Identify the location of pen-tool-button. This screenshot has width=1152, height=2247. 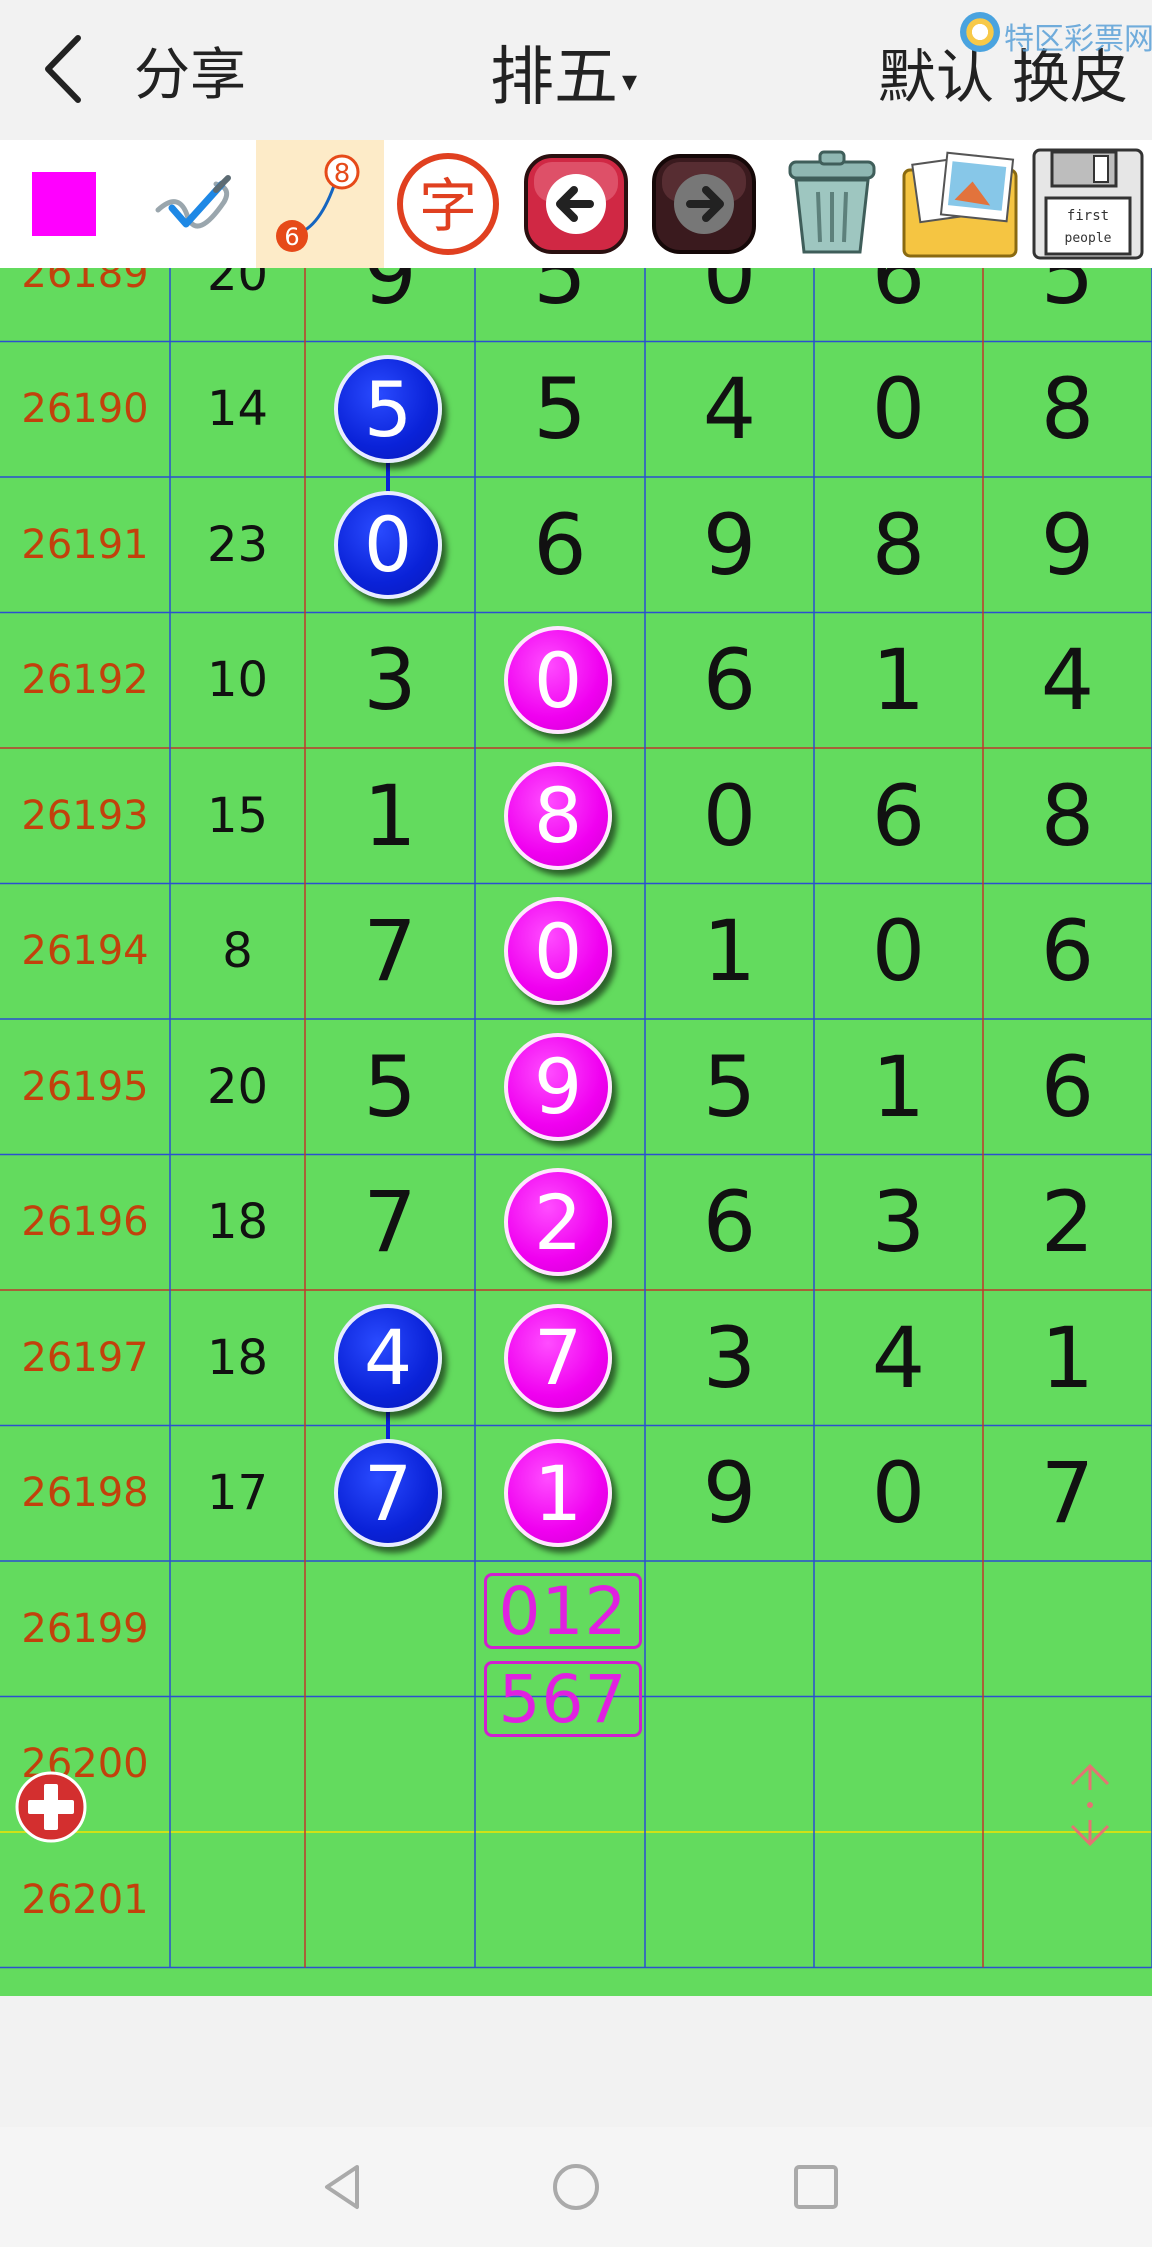
(192, 204).